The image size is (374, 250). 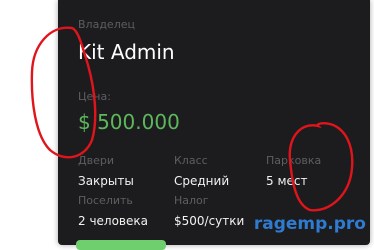 I want to click on parking-value: 5 мест, so click(x=287, y=181).